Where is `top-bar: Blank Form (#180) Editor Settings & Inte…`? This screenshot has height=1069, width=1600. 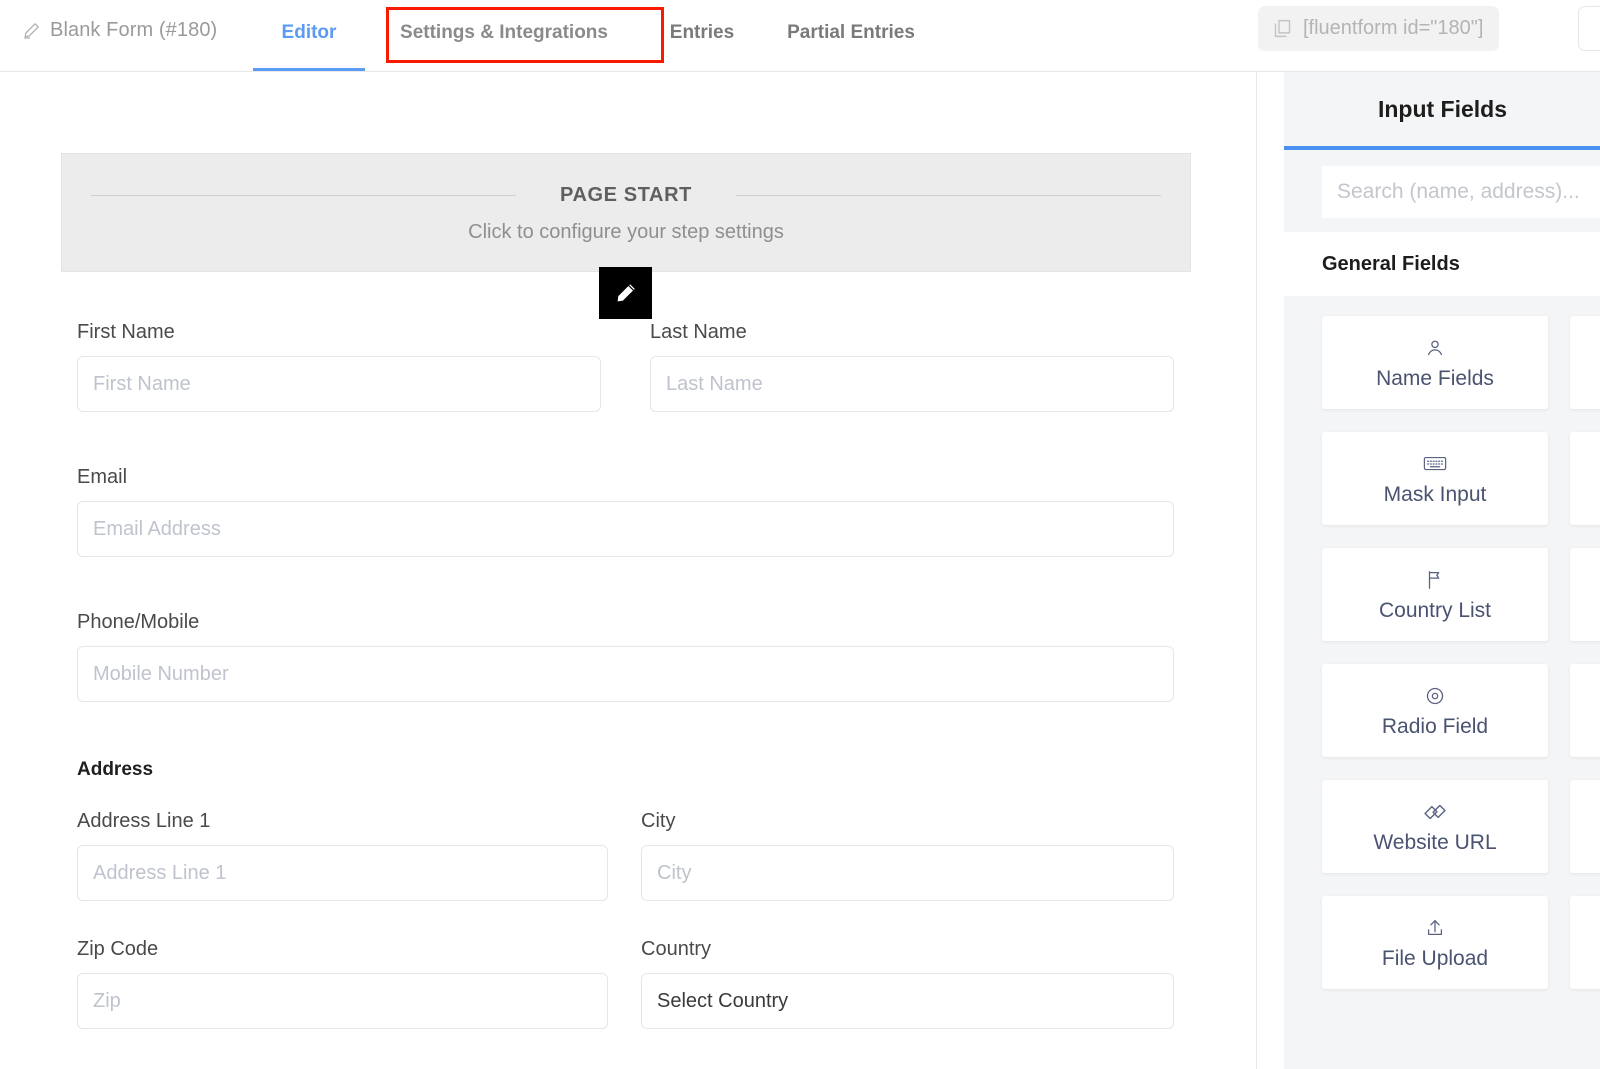
top-bar: Blank Form (#180) Editor Settings & Inte… is located at coordinates (800, 36).